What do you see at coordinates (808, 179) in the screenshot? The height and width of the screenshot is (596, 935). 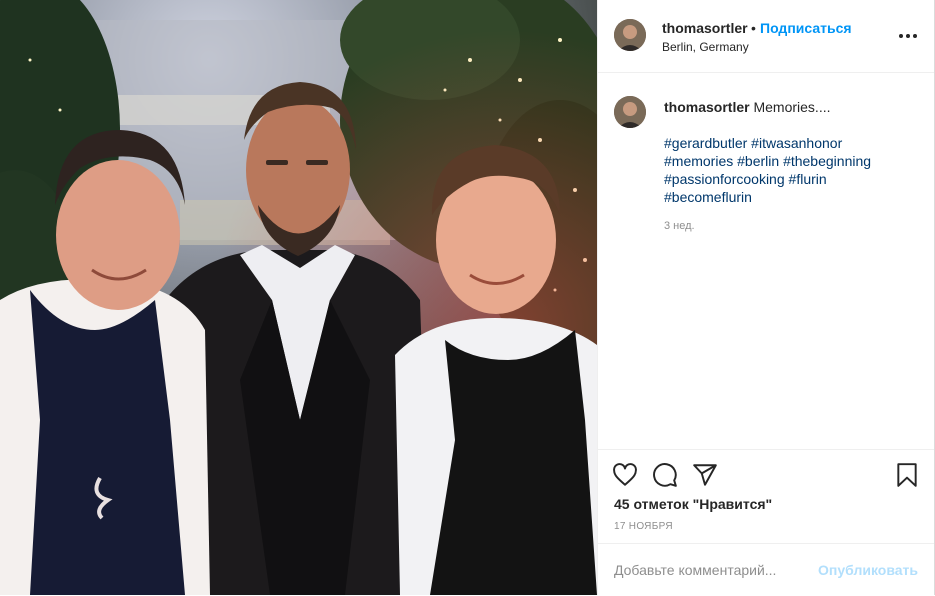 I see `hashtag-link: #flurin` at bounding box center [808, 179].